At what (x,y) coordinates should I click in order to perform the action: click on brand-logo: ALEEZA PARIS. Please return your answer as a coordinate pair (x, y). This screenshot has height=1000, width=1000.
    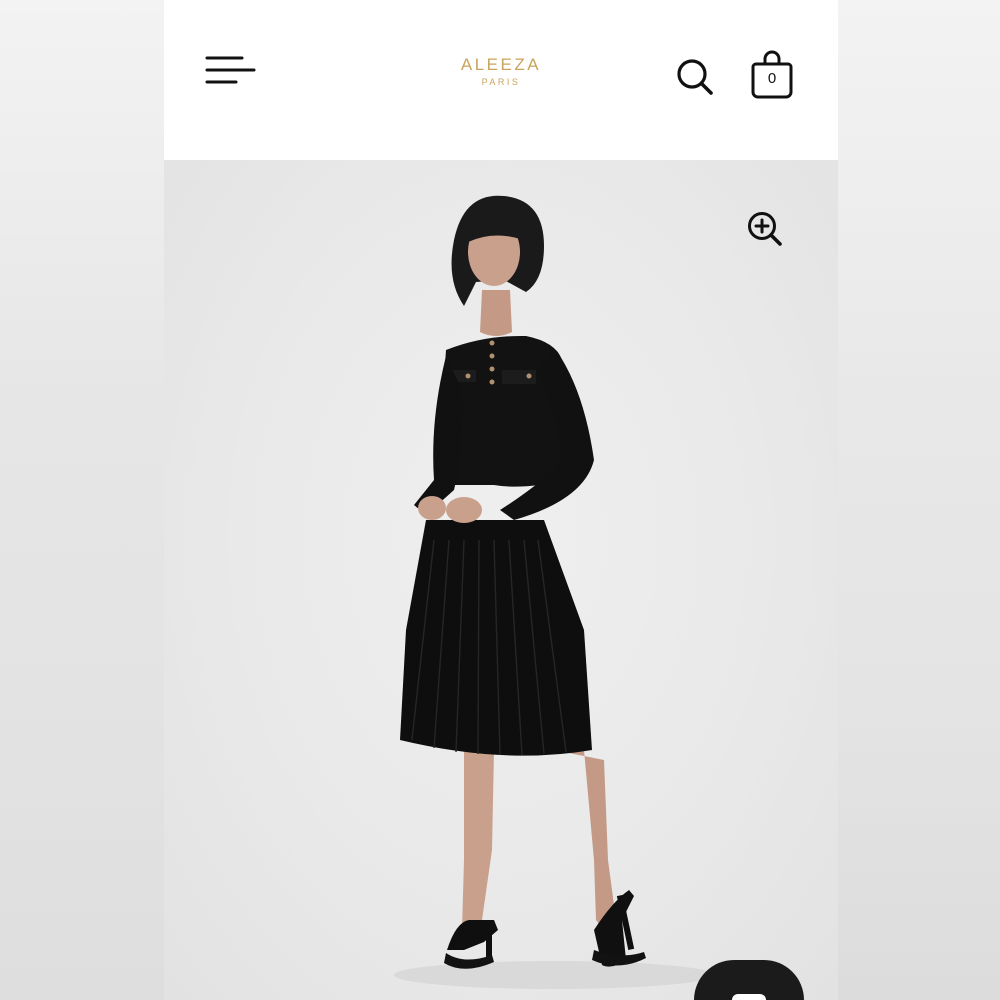
    Looking at the image, I should click on (501, 71).